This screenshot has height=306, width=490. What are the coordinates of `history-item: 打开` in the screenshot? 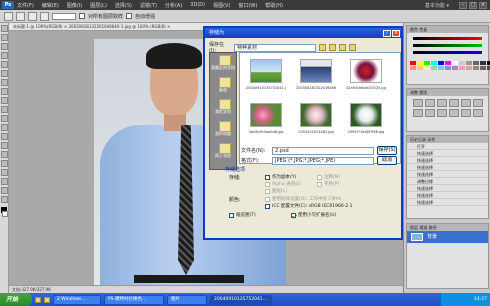 It's located at (447, 146).